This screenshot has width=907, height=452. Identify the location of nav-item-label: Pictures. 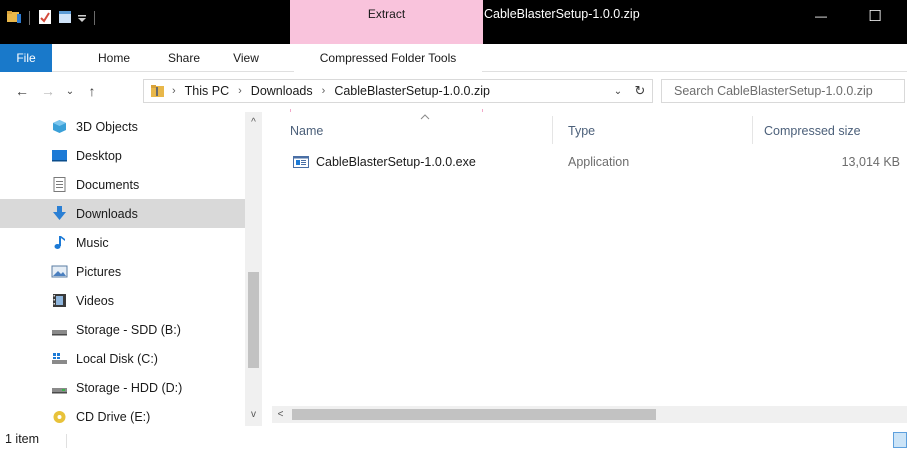
(99, 271).